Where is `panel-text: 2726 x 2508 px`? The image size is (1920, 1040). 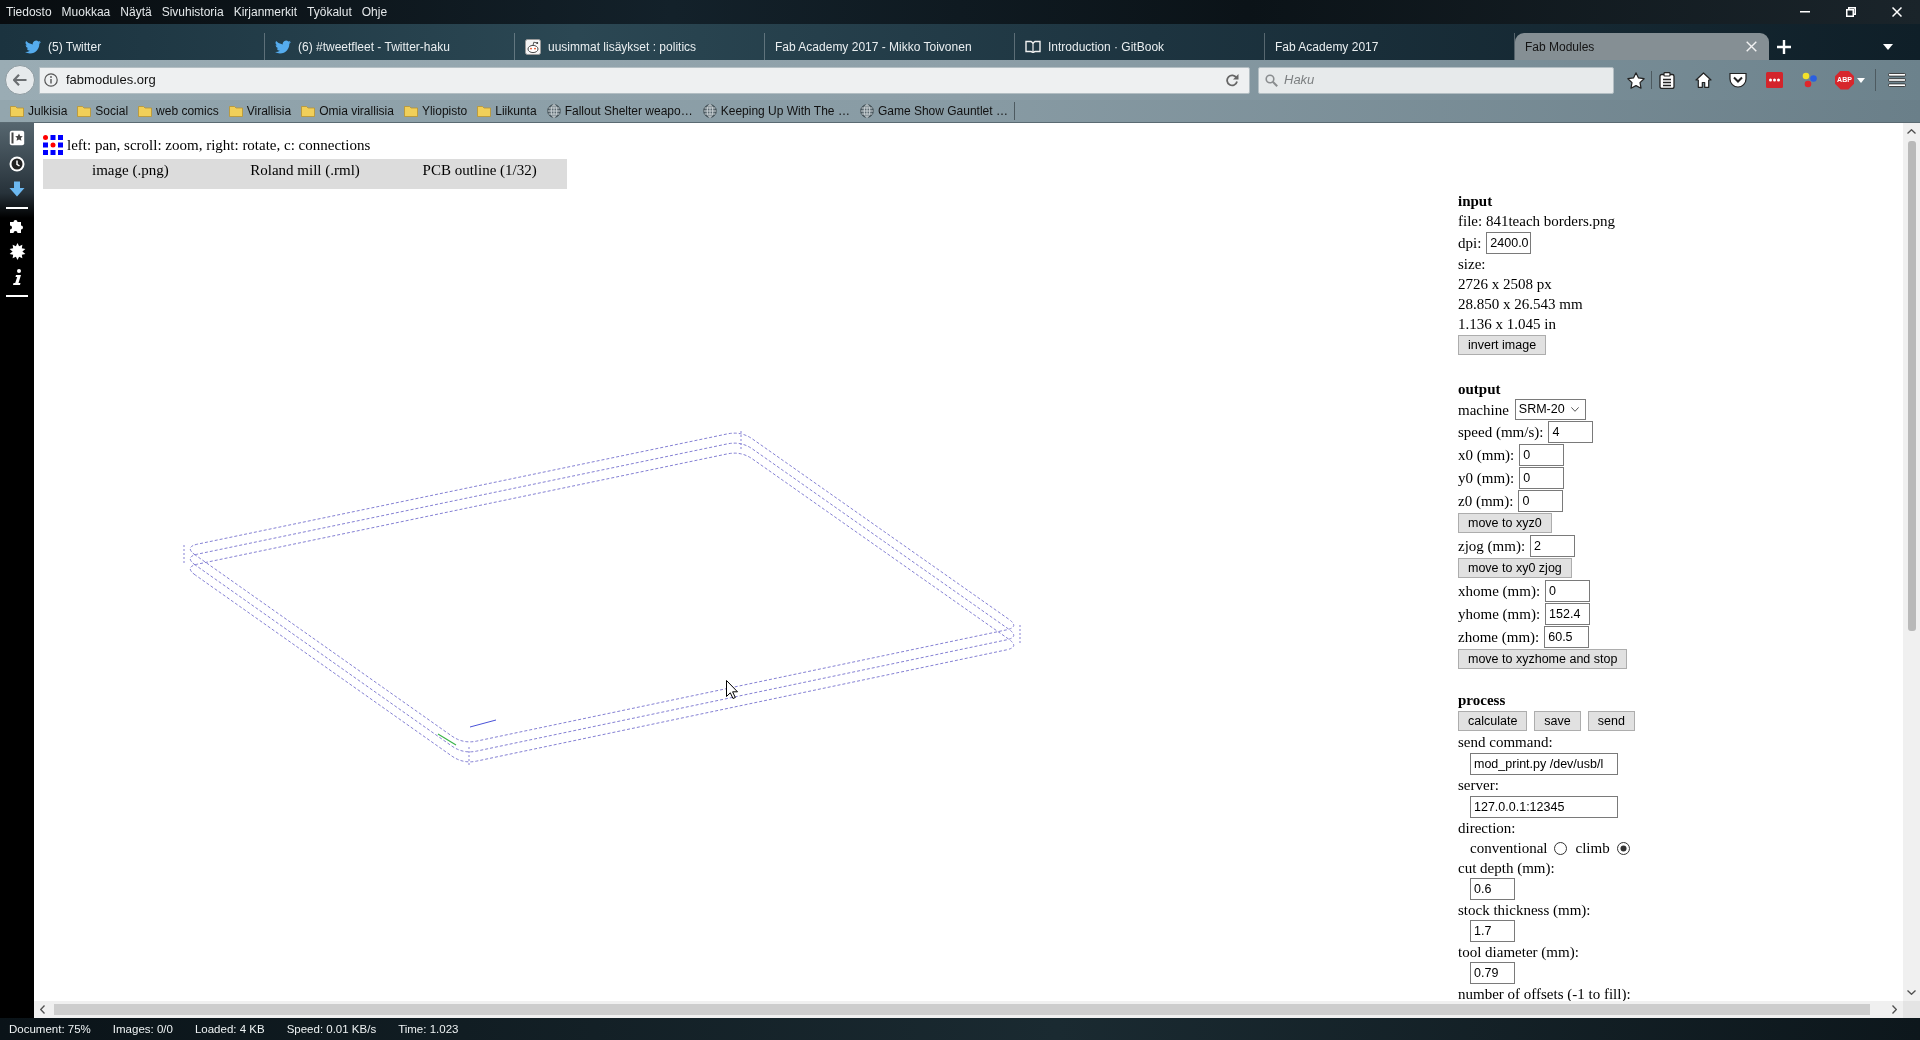 panel-text: 2726 x 2508 px is located at coordinates (1505, 284).